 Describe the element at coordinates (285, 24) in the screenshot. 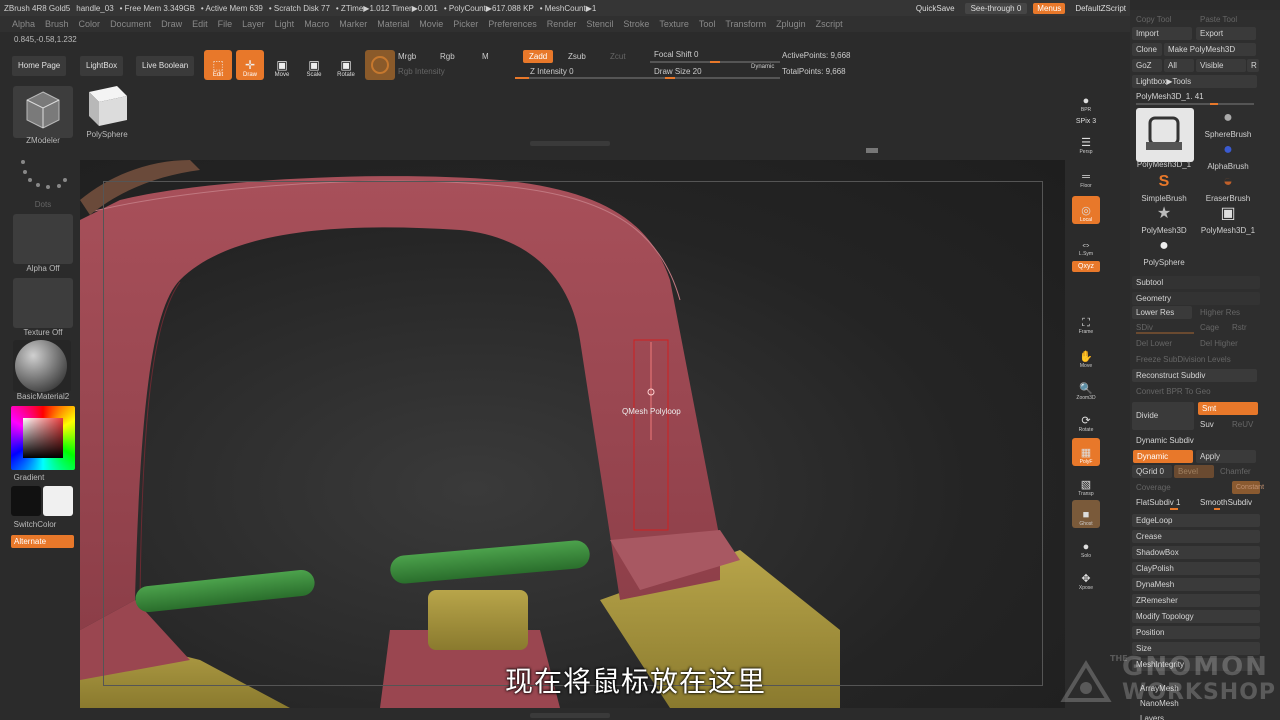

I see `menu-light: Light` at that location.